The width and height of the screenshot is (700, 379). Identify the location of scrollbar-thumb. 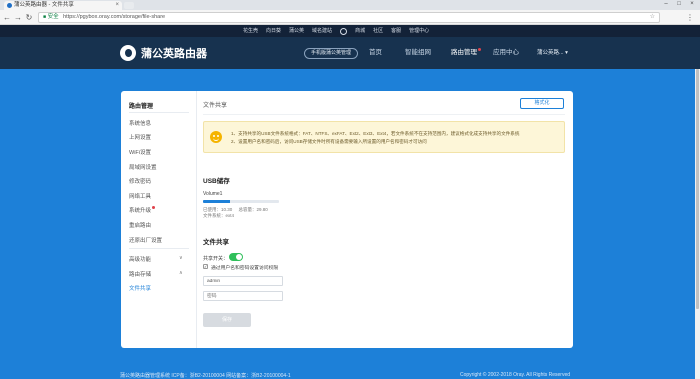
(697, 189).